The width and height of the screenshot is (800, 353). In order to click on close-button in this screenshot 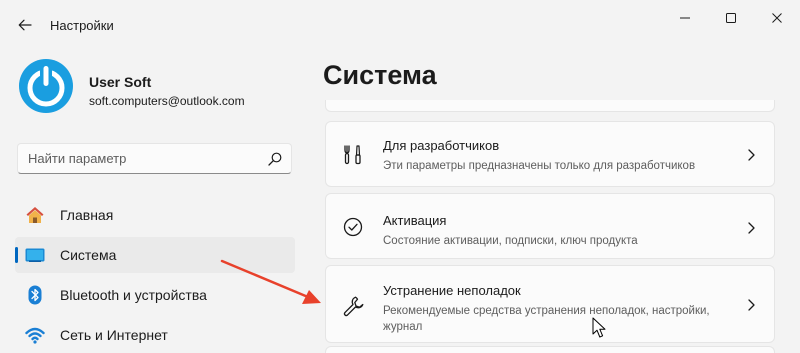, I will do `click(777, 18)`.